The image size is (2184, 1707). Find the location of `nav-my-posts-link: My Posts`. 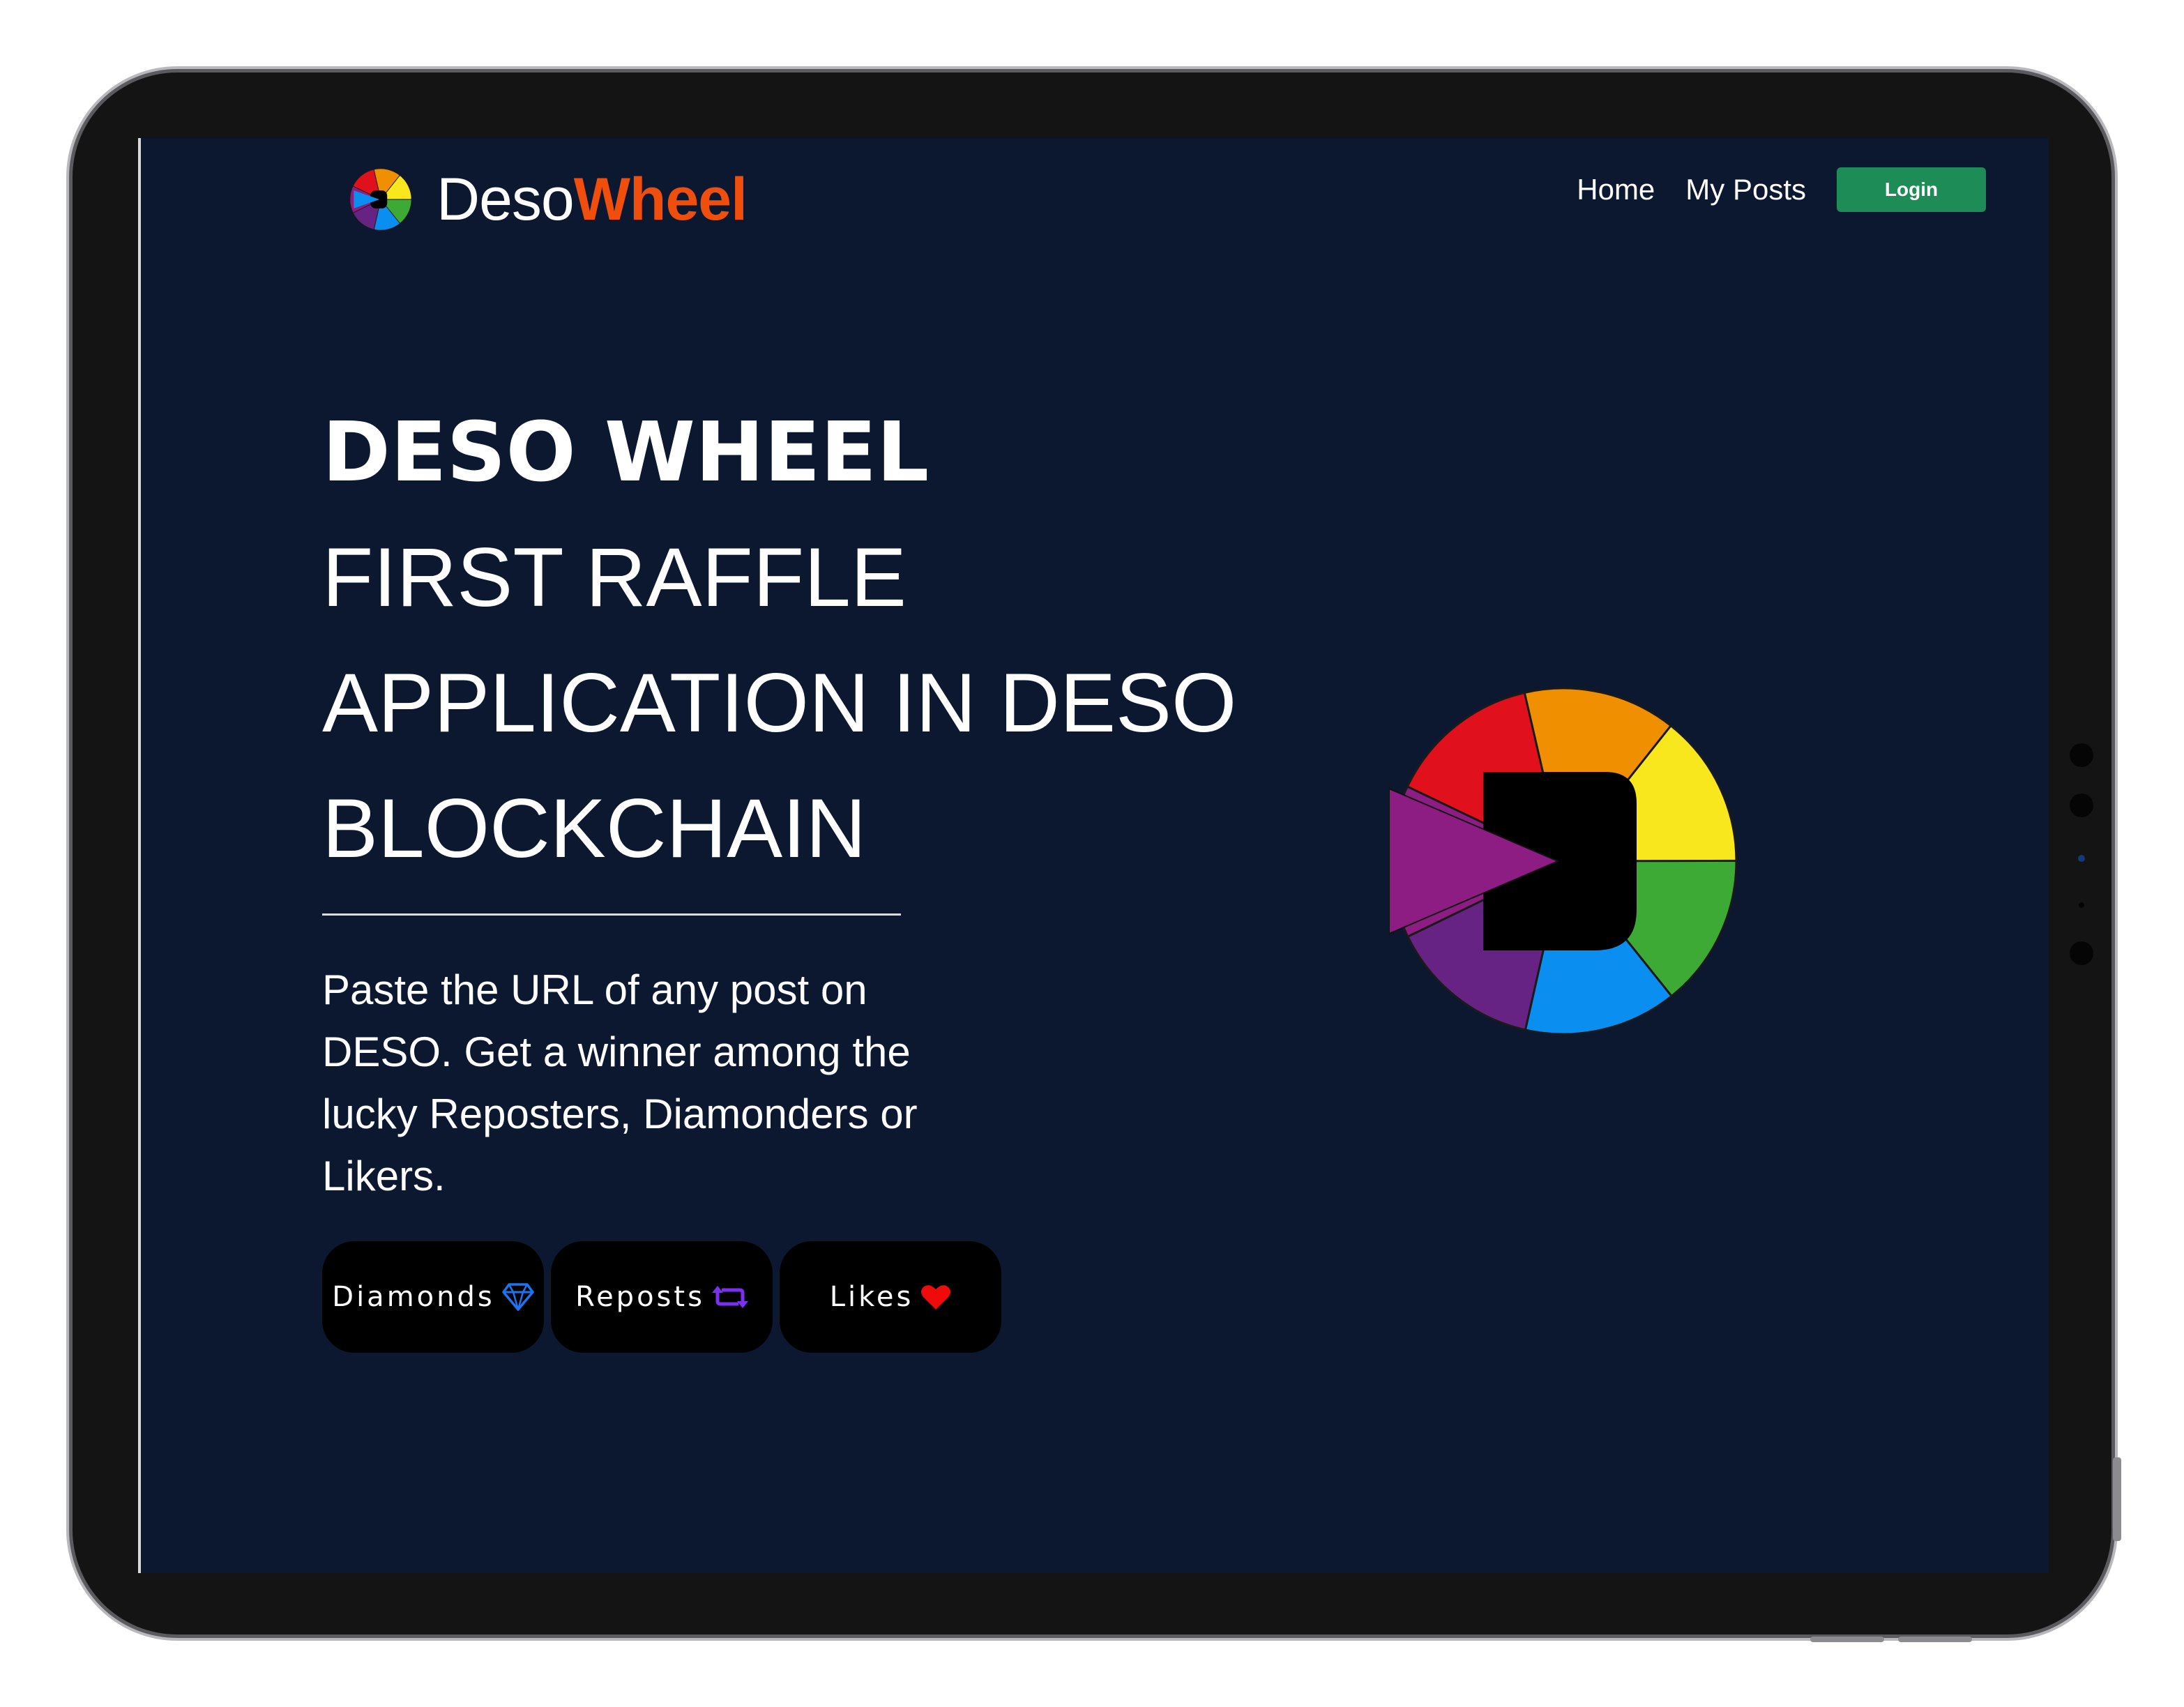

nav-my-posts-link: My Posts is located at coordinates (1745, 190).